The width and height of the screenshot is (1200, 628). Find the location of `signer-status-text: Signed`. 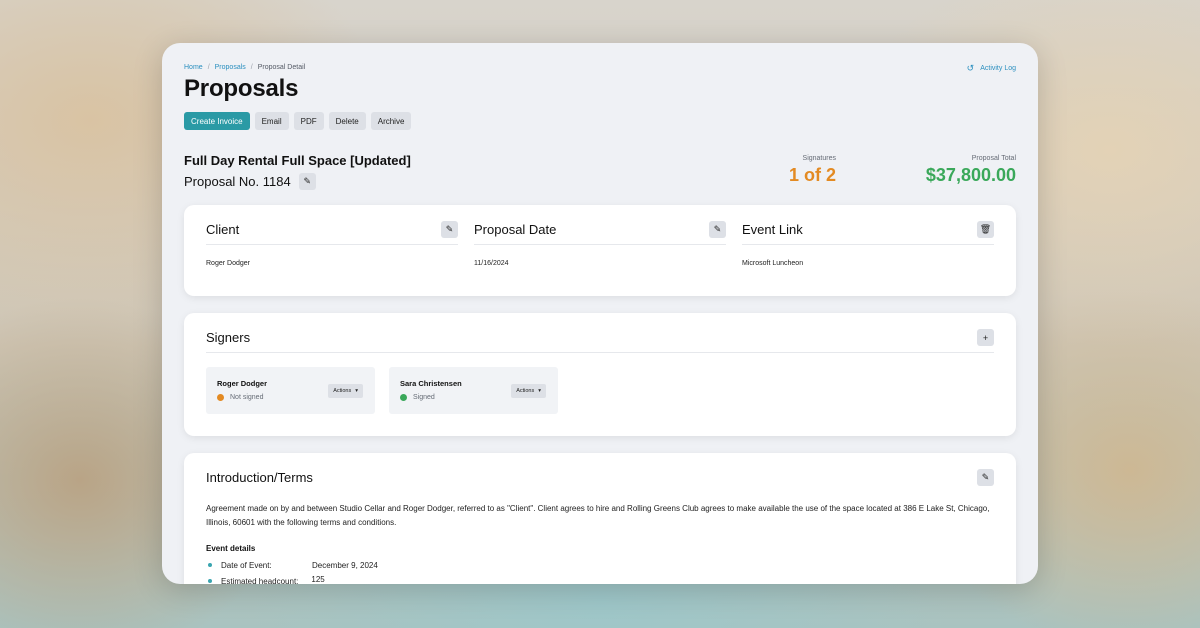

signer-status-text: Signed is located at coordinates (424, 397).